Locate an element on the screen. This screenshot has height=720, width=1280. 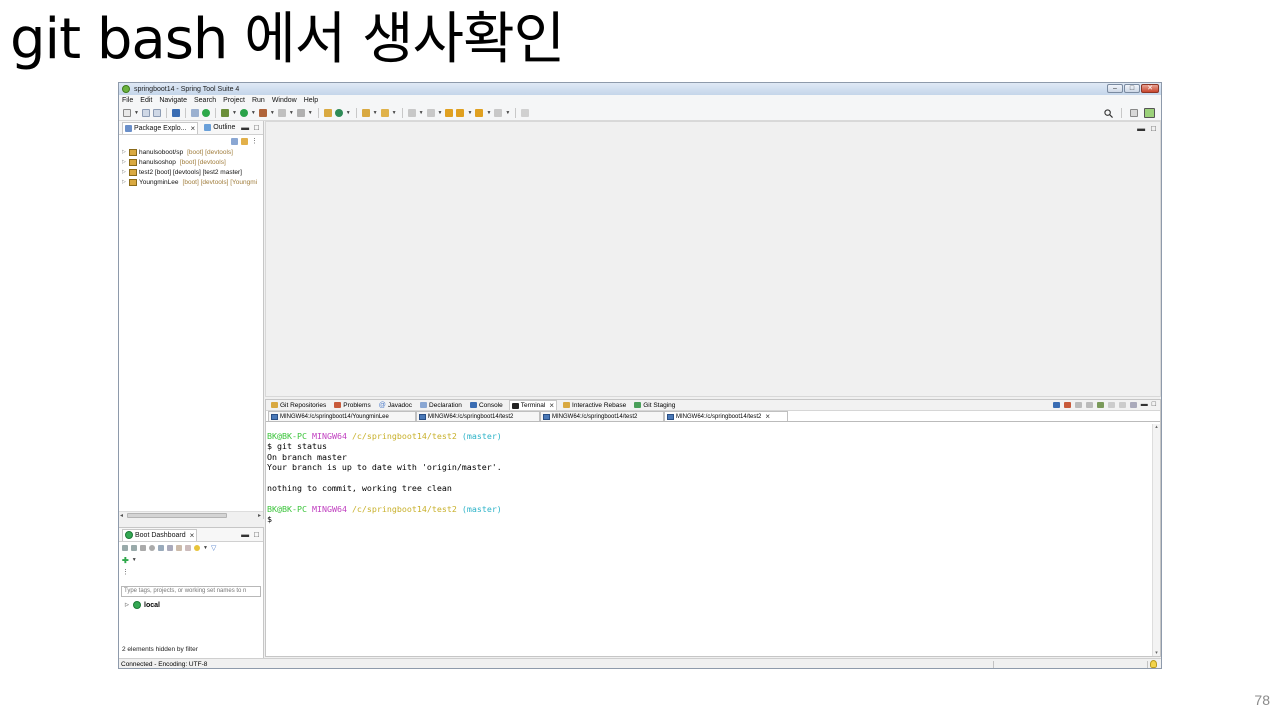
tab-git-staging: Git Staging is located at coordinates (654, 405).